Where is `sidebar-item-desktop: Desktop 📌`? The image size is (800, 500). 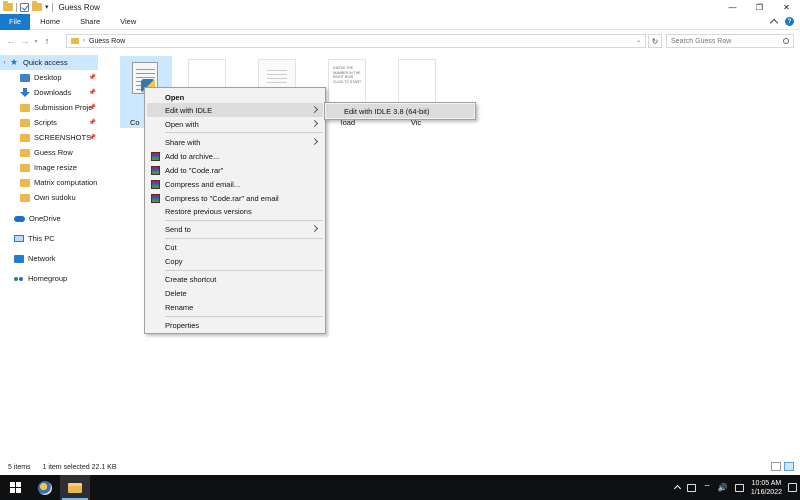 sidebar-item-desktop: Desktop 📌 is located at coordinates (49, 77).